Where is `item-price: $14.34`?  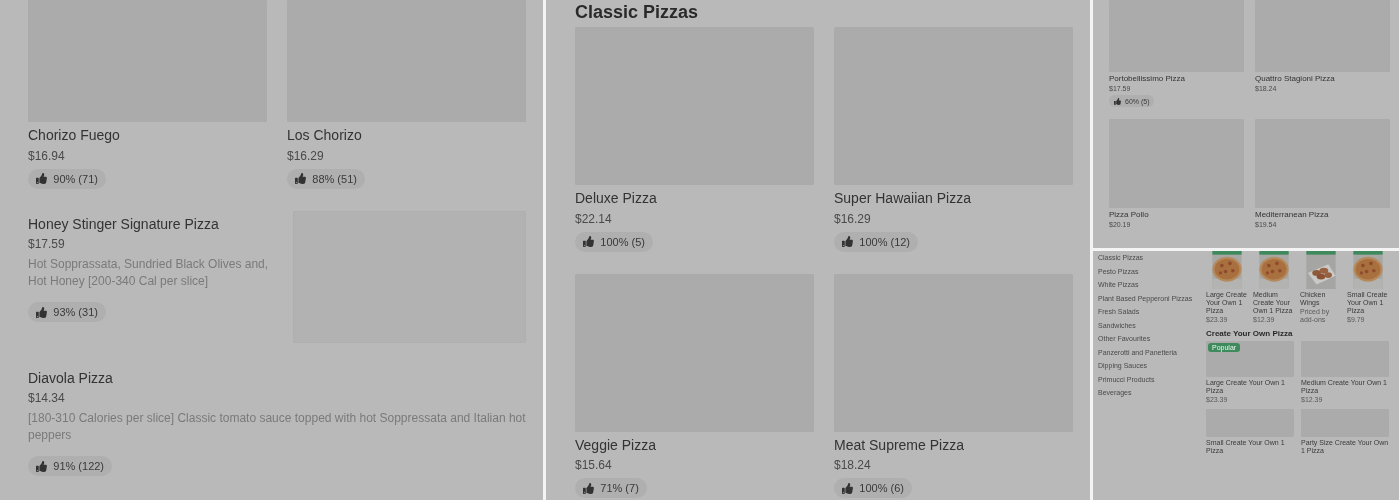 item-price: $14.34 is located at coordinates (46, 398).